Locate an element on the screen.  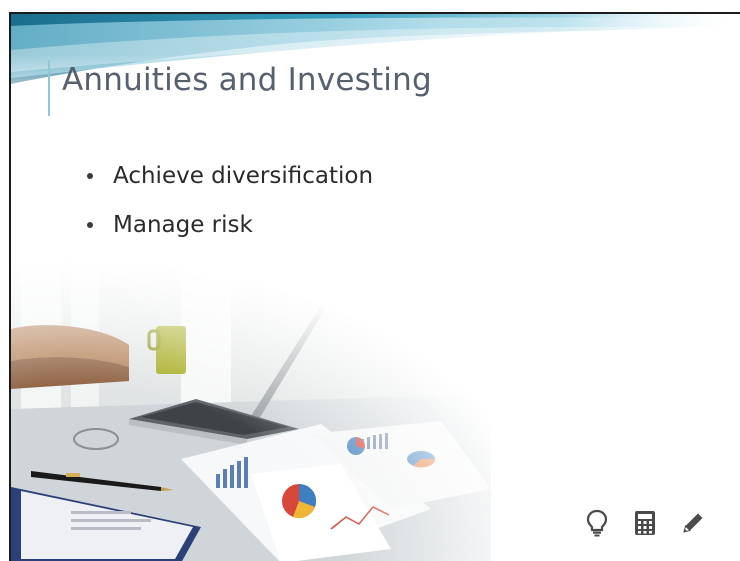
calculator-icon is located at coordinates (645, 523).